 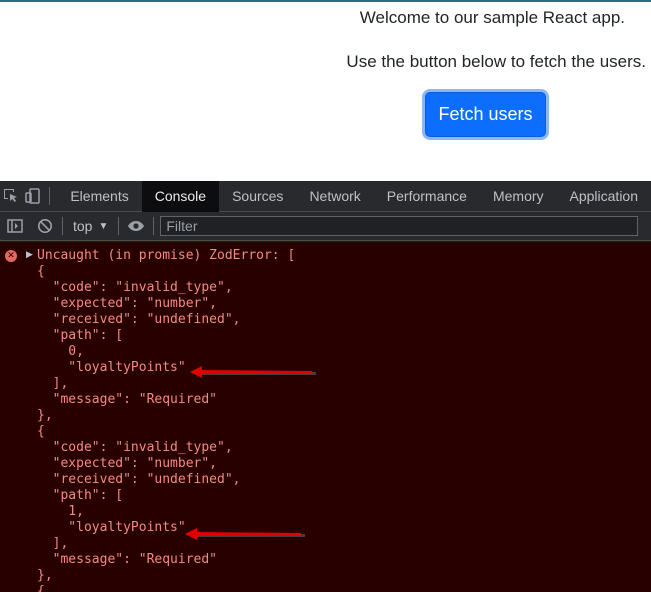 What do you see at coordinates (334, 196) in the screenshot?
I see `tab-network: Network` at bounding box center [334, 196].